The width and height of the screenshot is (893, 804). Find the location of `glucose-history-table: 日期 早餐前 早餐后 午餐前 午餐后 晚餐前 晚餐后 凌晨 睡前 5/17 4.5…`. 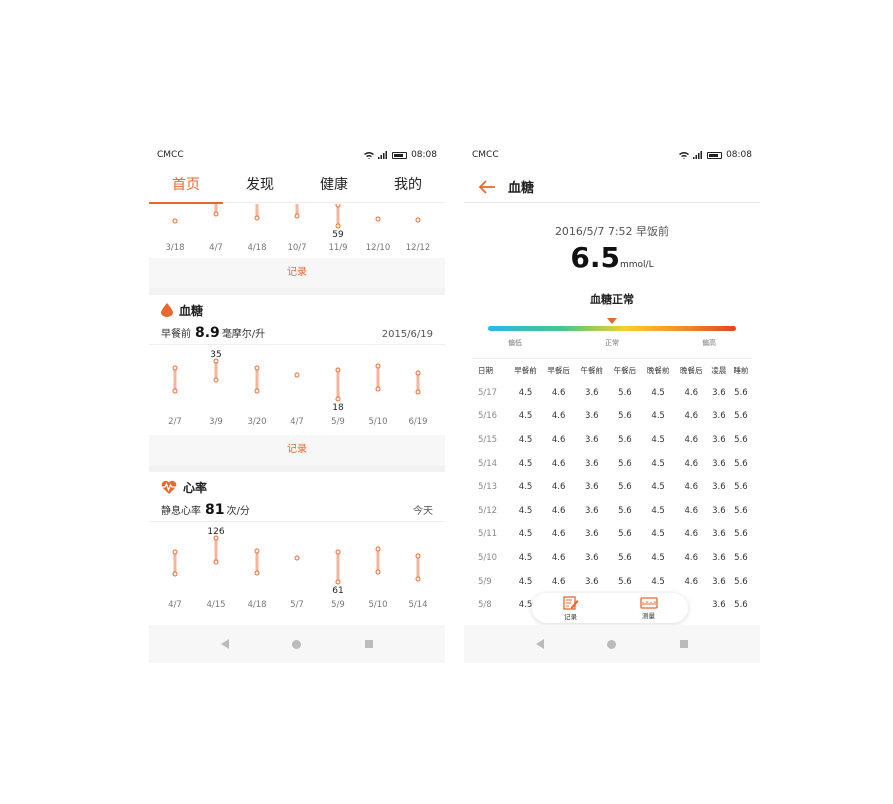

glucose-history-table: 日期 早餐前 早餐后 午餐前 午餐后 晚餐前 晚餐后 凌晨 睡前 5/17 4.5… is located at coordinates (612, 487).